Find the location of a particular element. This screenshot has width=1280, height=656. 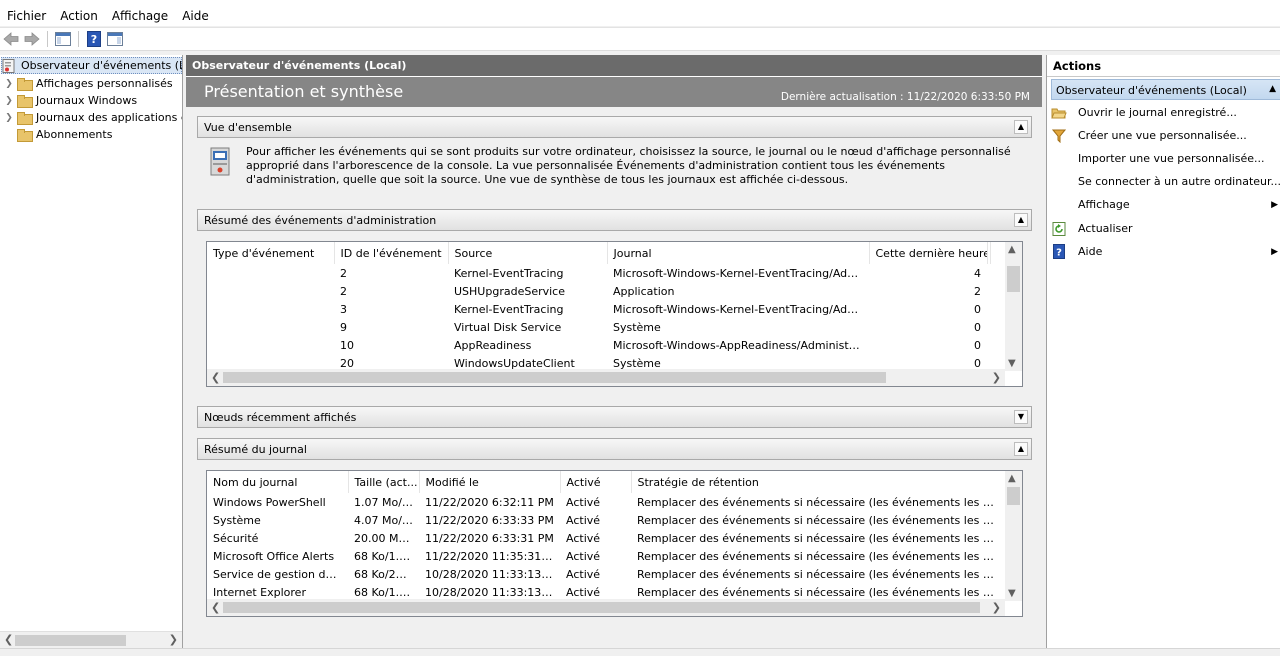

menu-affichage: Affichage is located at coordinates (140, 16).